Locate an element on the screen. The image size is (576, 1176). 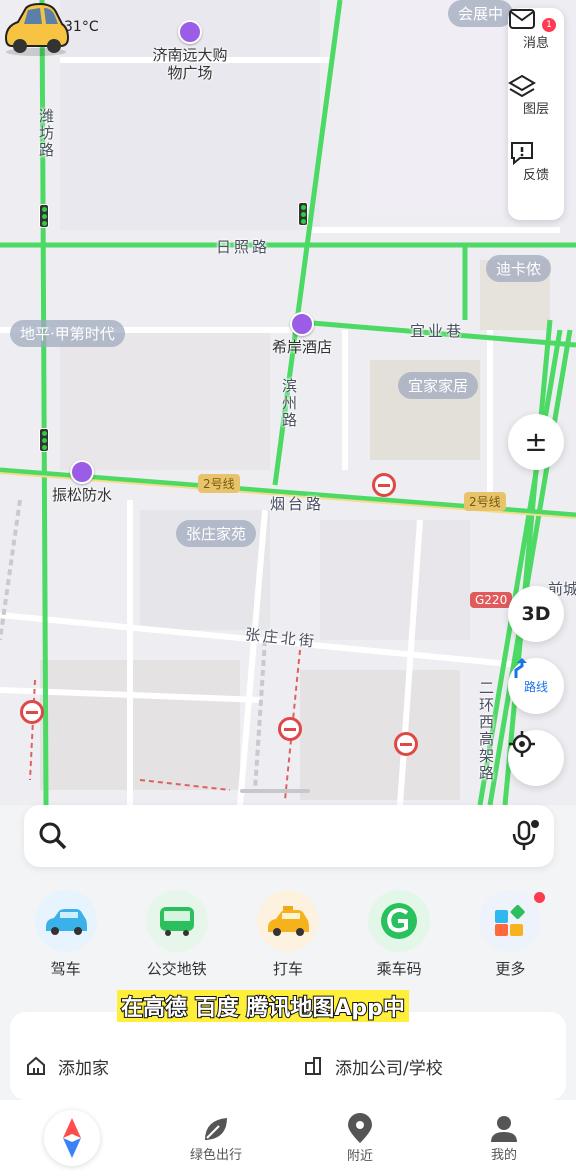
more-icon is located at coordinates (510, 921).